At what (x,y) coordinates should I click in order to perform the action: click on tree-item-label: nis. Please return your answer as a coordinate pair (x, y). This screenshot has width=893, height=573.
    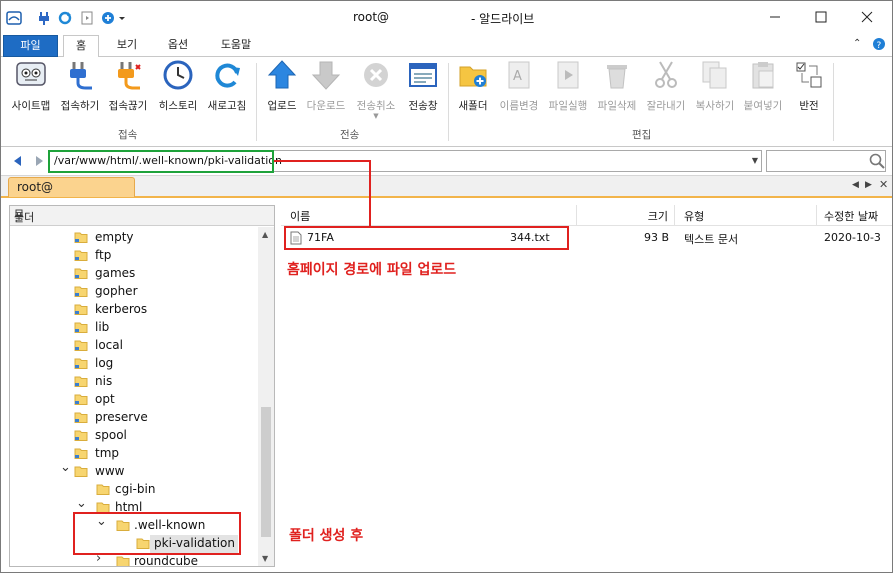
    Looking at the image, I should click on (104, 381).